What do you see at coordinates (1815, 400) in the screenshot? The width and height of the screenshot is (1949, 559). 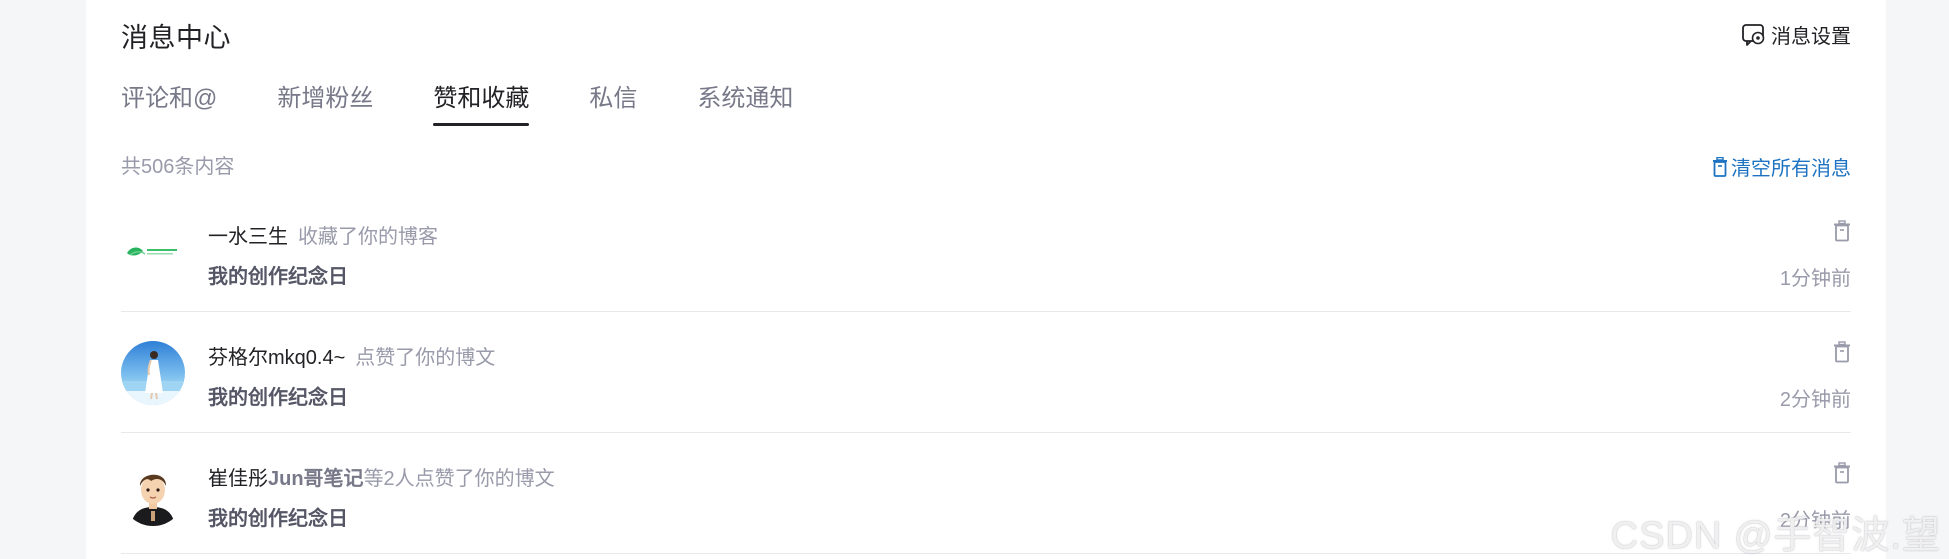 I see `timestamp: 2分钟前` at bounding box center [1815, 400].